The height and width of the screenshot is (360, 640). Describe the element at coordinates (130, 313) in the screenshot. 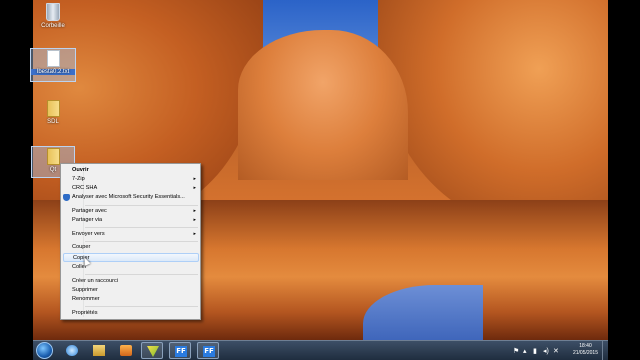

I see `menu-item-properties: Propriétés` at that location.